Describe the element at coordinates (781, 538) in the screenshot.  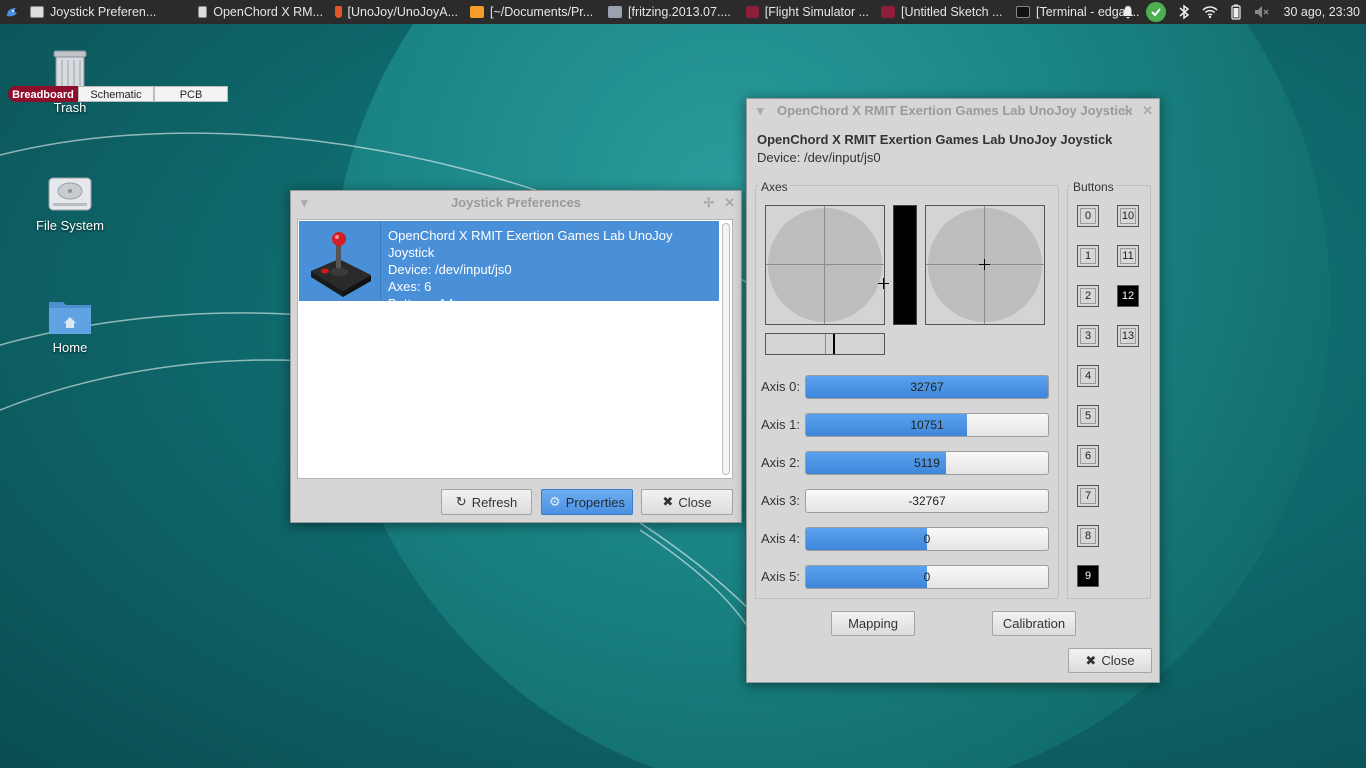
I see `axis-label: Axis 4:` at that location.